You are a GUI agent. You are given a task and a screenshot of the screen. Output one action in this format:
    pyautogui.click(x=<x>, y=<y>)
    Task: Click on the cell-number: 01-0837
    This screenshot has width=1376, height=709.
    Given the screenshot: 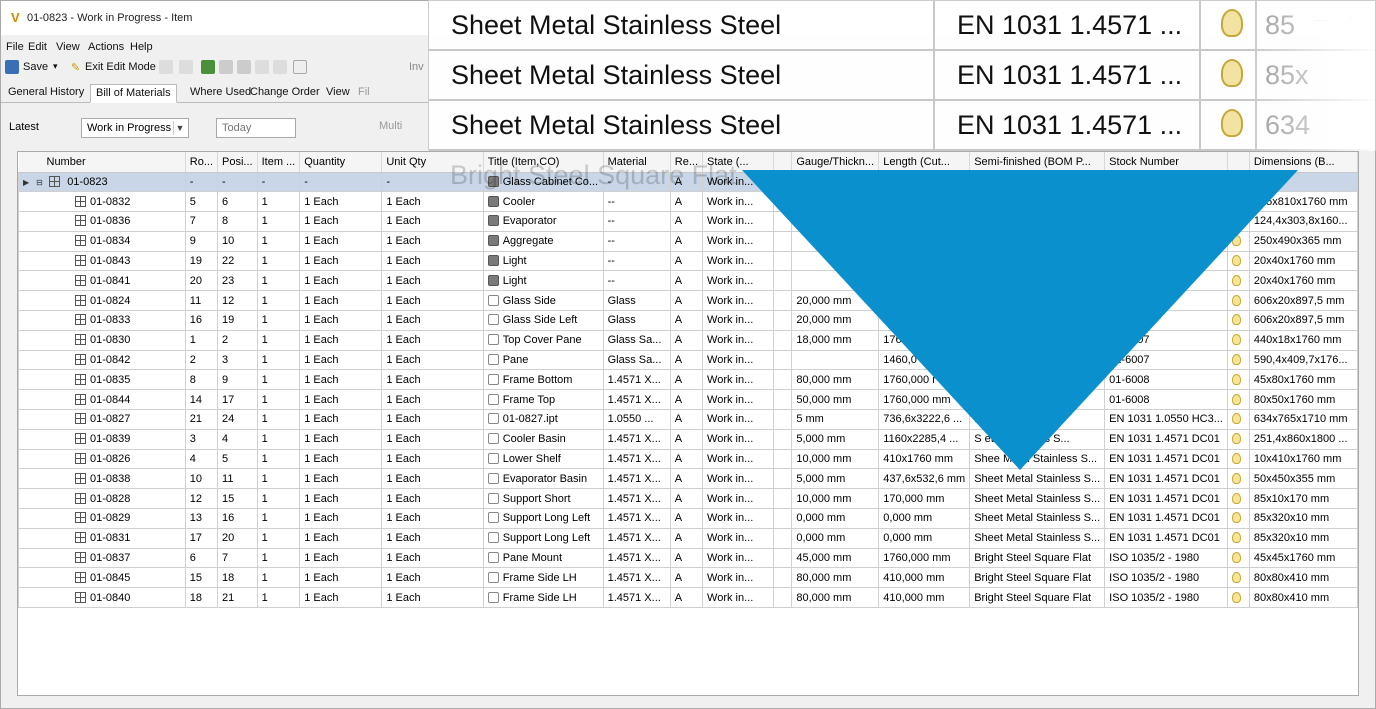 What is the action you would take?
    pyautogui.click(x=102, y=558)
    